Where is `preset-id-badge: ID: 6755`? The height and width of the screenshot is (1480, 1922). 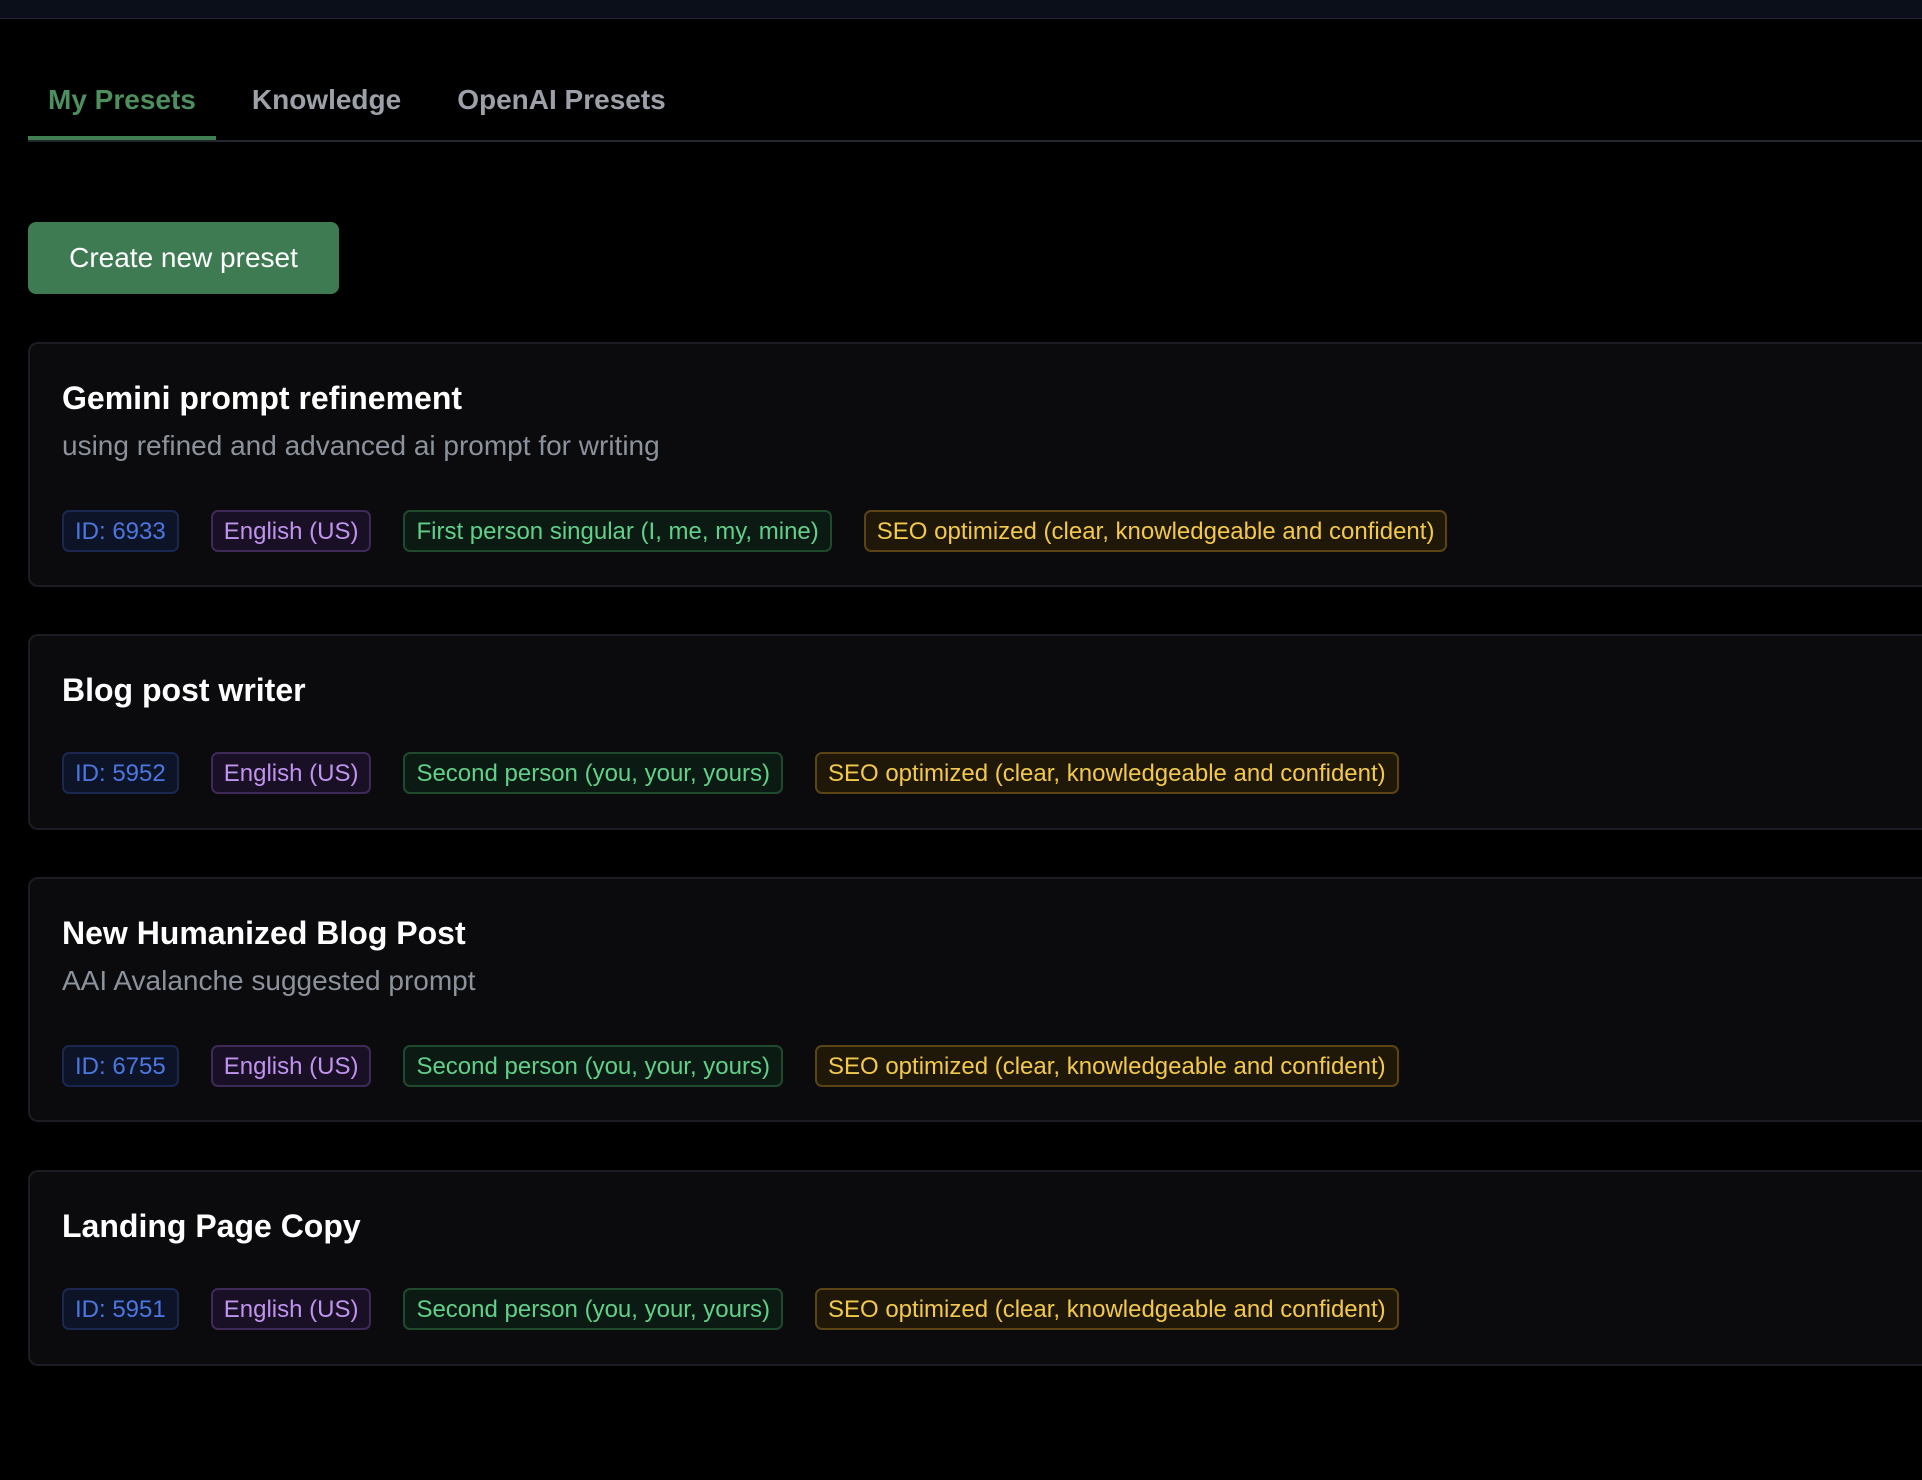 preset-id-badge: ID: 6755 is located at coordinates (120, 1066).